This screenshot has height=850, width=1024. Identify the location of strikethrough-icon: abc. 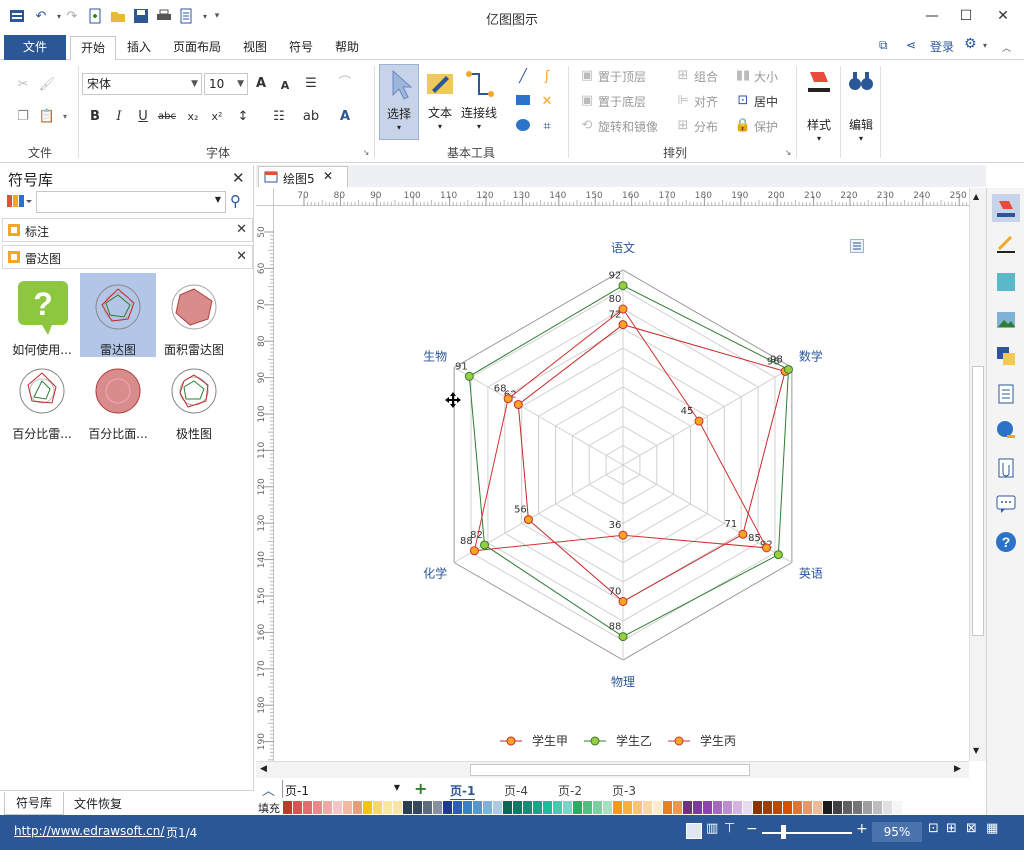
(167, 117).